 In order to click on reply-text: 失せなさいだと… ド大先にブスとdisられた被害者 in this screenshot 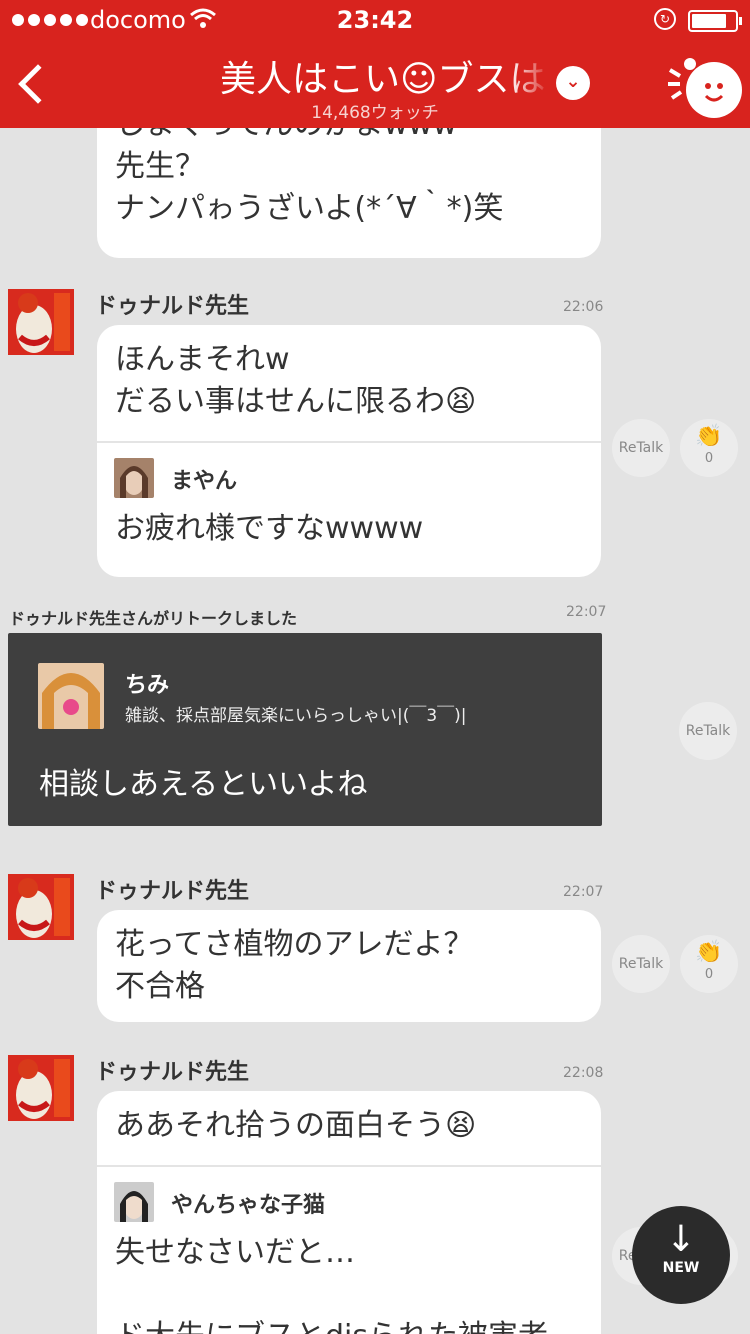, I will do `click(331, 1284)`.